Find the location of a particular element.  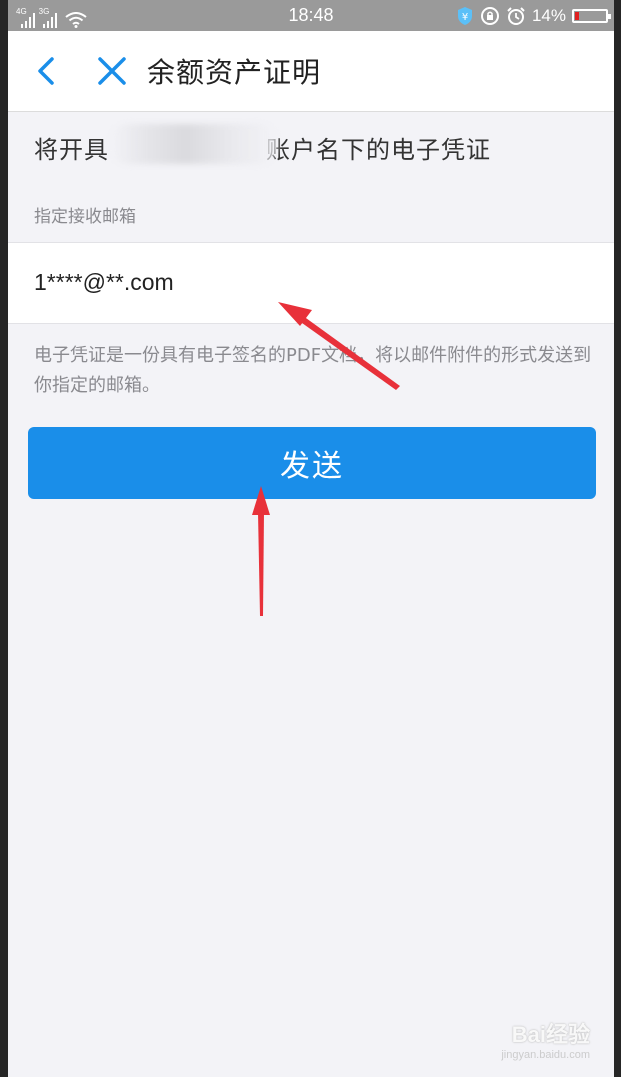

lock-rotation-icon is located at coordinates (489, 16).